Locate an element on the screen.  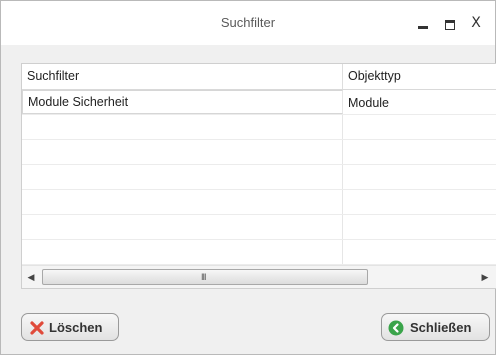
scroll-left-button: ◀ is located at coordinates (31, 277).